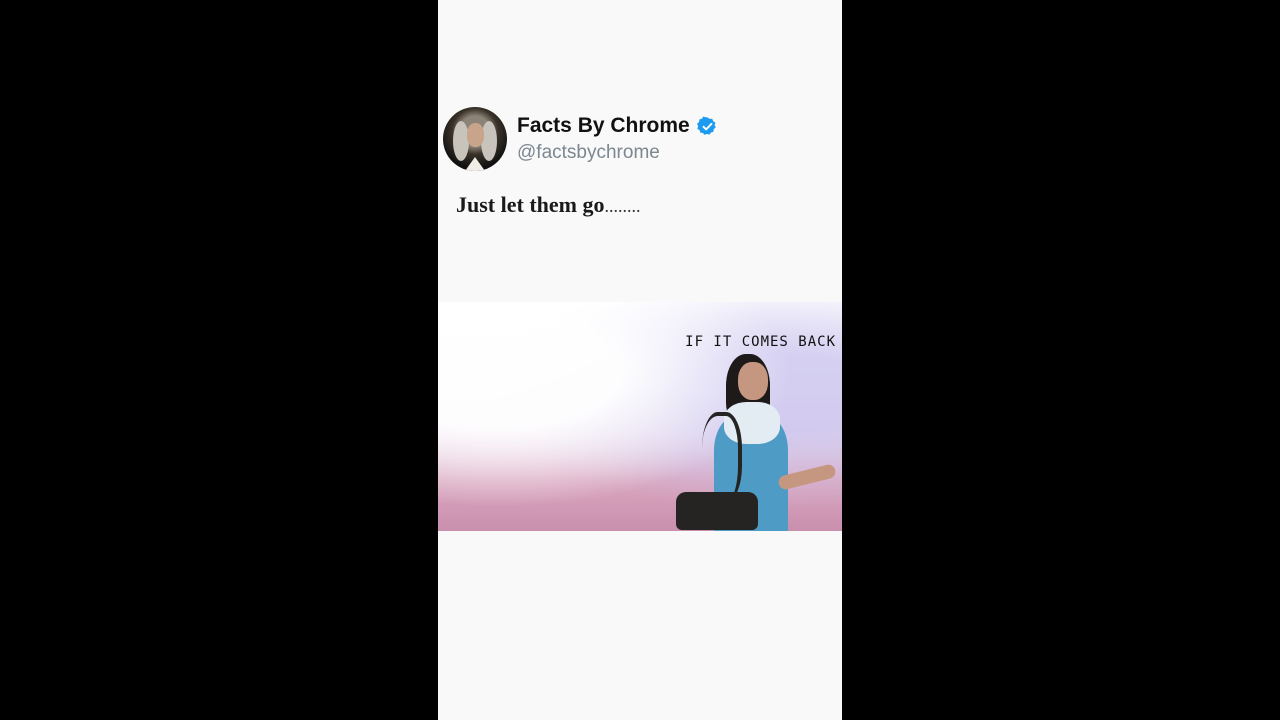 The height and width of the screenshot is (720, 1280). Describe the element at coordinates (603, 126) in the screenshot. I see `display-name: Facts By Chrome` at that location.